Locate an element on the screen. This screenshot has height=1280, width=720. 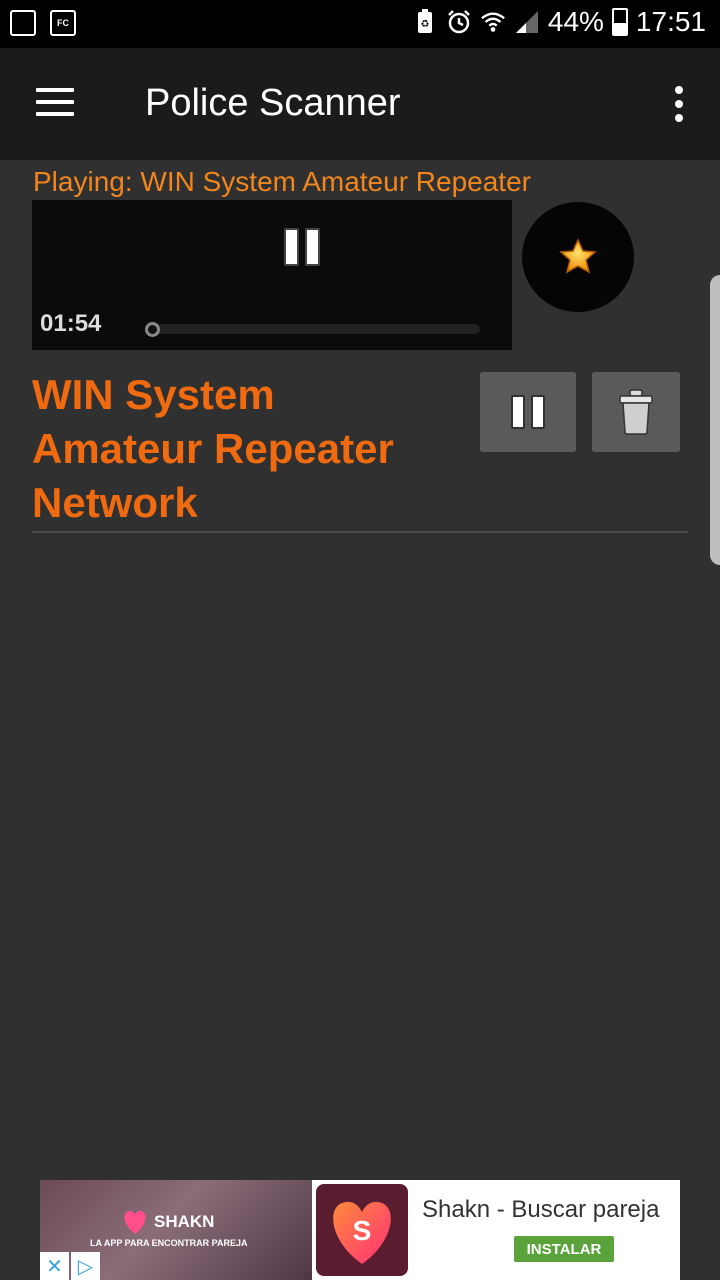
app-title: Police Scanner is located at coordinates (273, 103).